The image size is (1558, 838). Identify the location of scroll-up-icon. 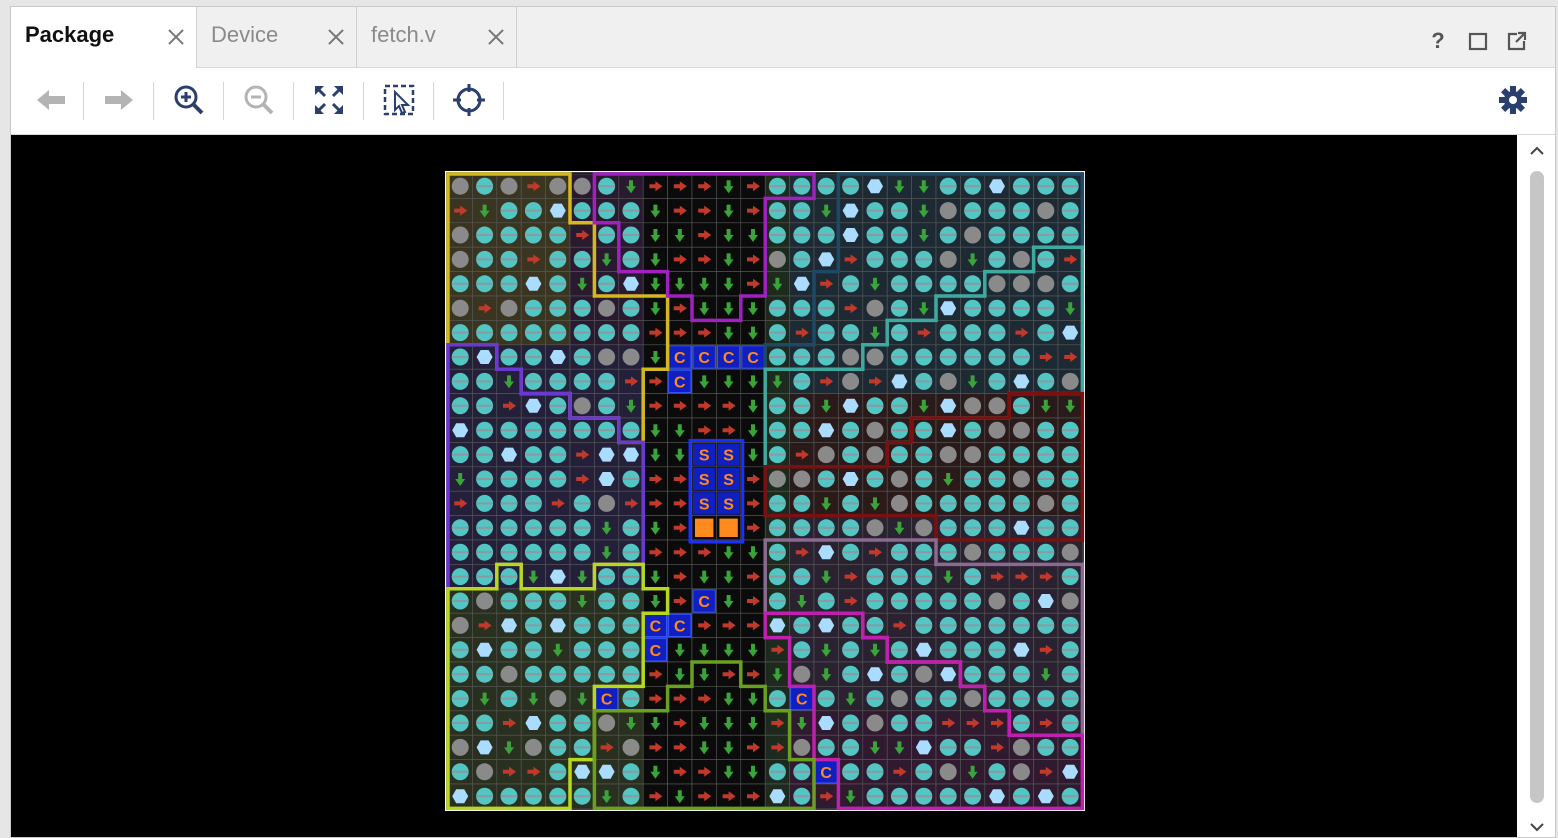
(1537, 151).